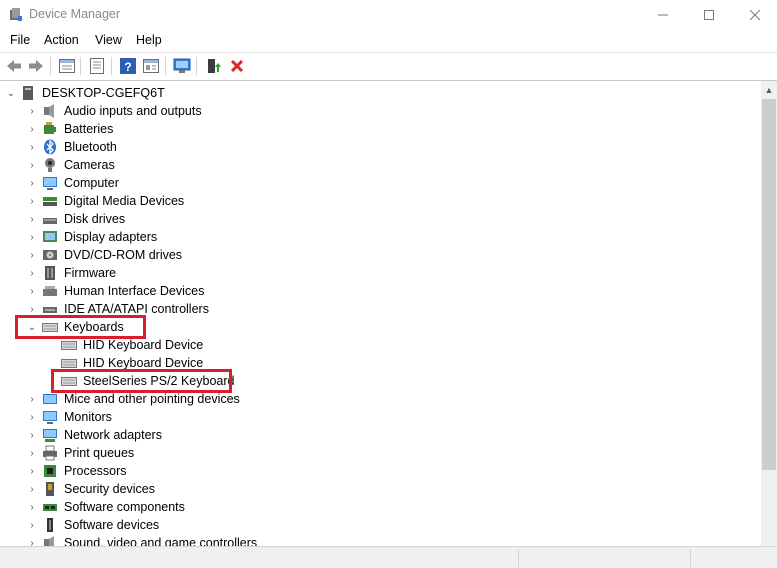 Image resolution: width=777 pixels, height=568 pixels. I want to click on properties-sheet-icon, so click(97, 66).